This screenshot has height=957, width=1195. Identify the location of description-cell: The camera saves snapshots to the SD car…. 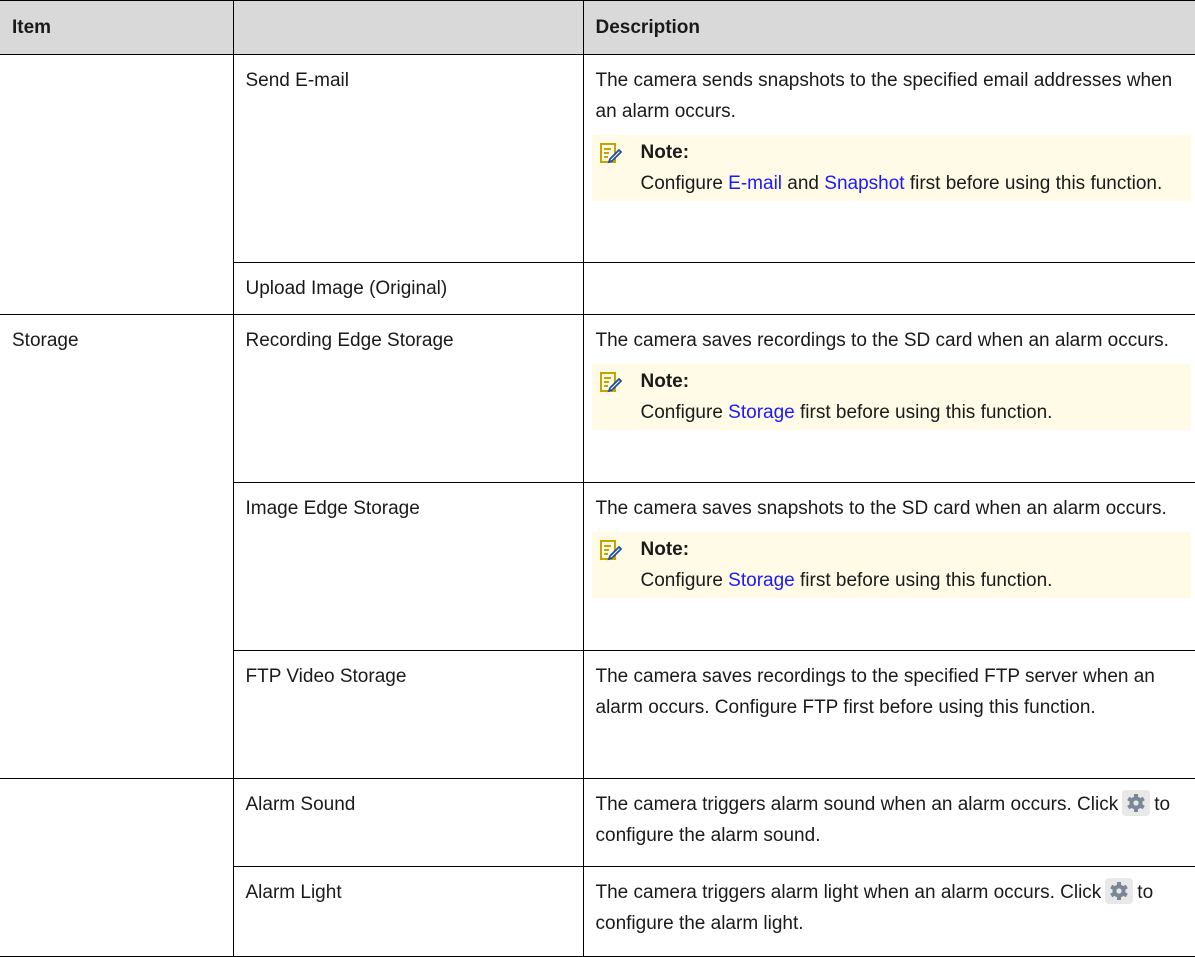
(888, 566).